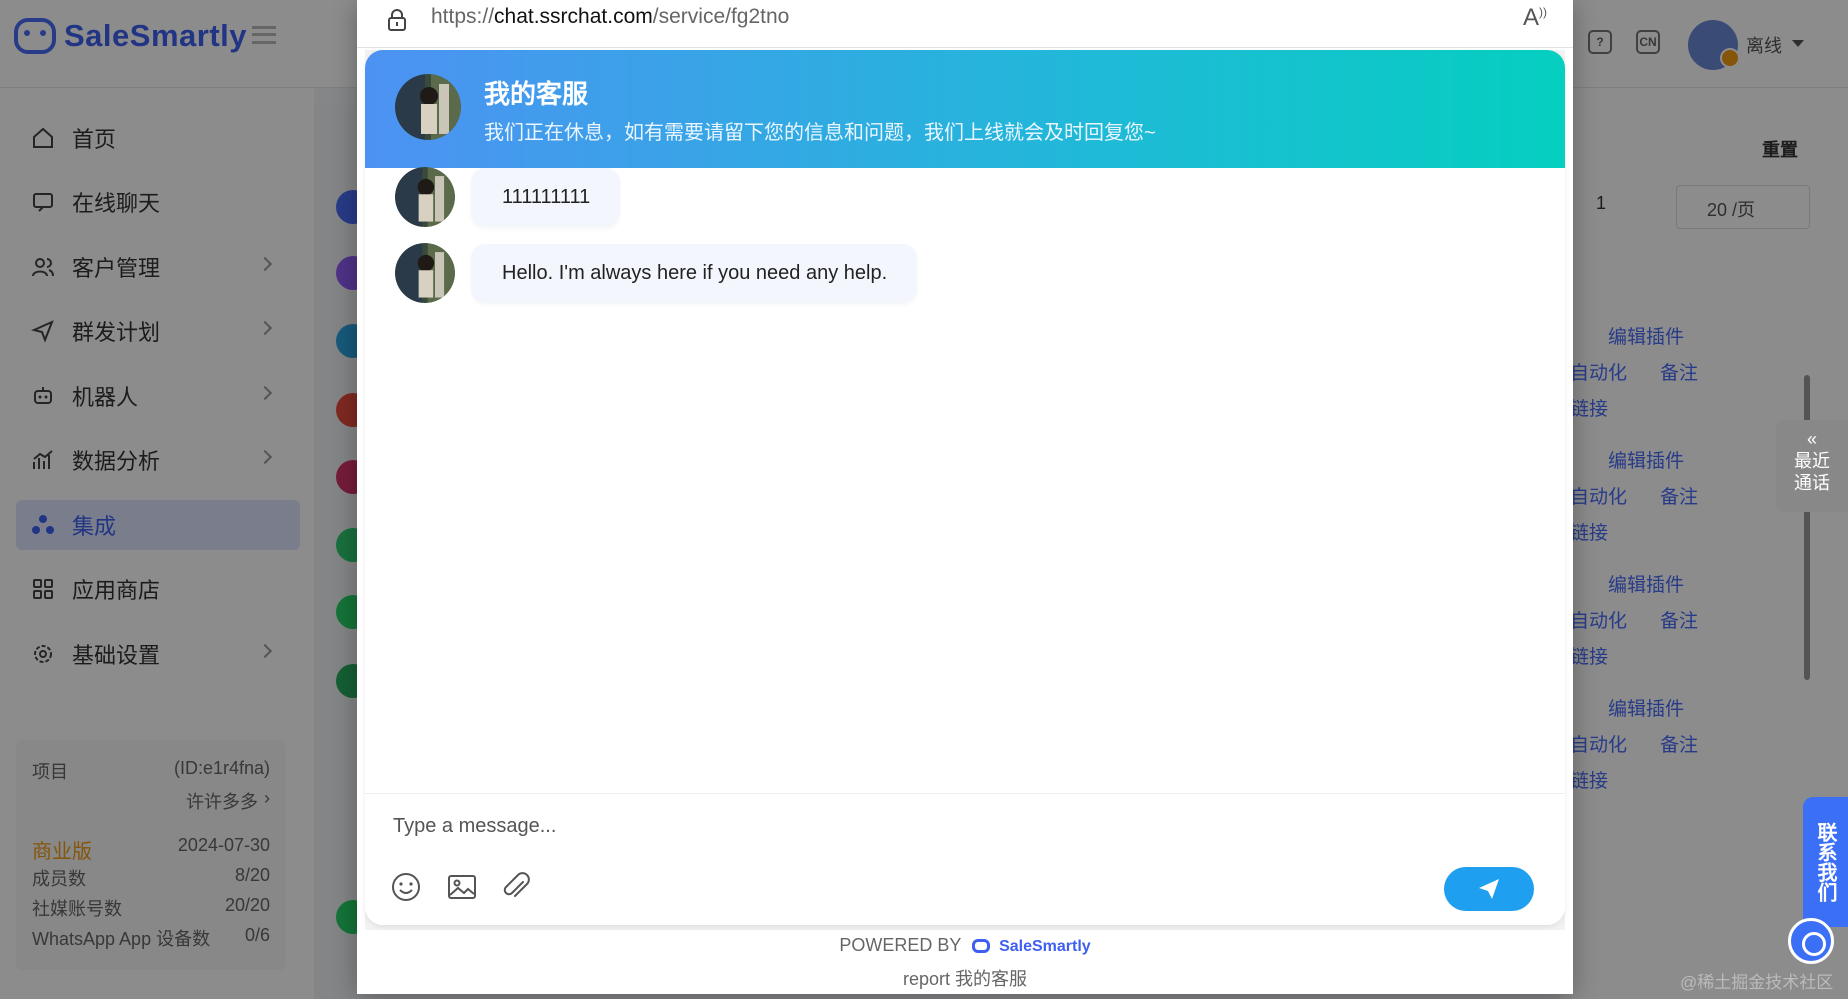 The height and width of the screenshot is (999, 1848). What do you see at coordinates (516, 887) in the screenshot?
I see `attachment-icon` at bounding box center [516, 887].